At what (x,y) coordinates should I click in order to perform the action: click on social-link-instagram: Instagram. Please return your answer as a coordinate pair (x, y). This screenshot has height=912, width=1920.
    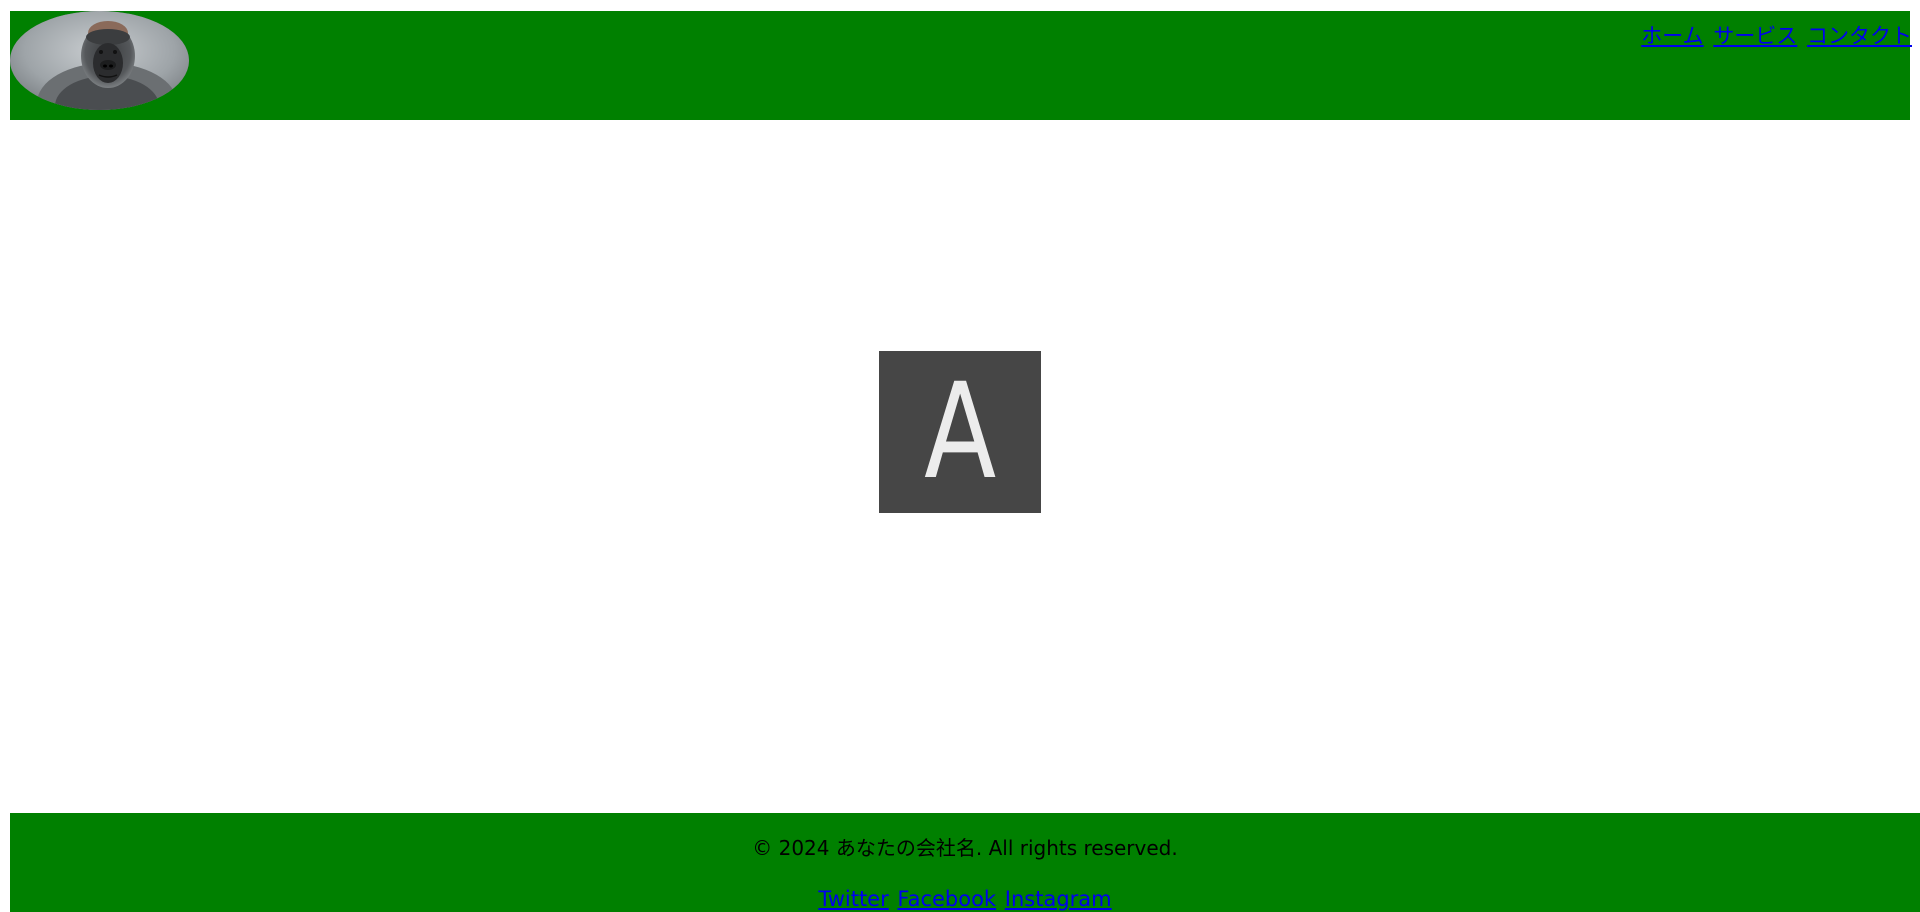
    Looking at the image, I should click on (1058, 899).